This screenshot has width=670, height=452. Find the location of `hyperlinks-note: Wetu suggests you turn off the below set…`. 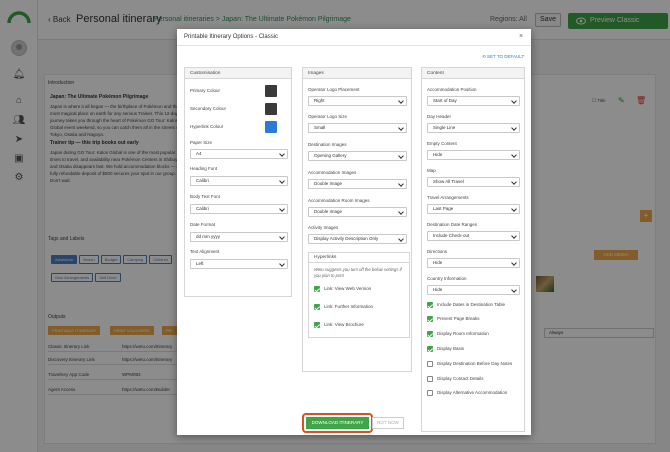

hyperlinks-note: Wetu suggests you turn off the below set… is located at coordinates (358, 272).